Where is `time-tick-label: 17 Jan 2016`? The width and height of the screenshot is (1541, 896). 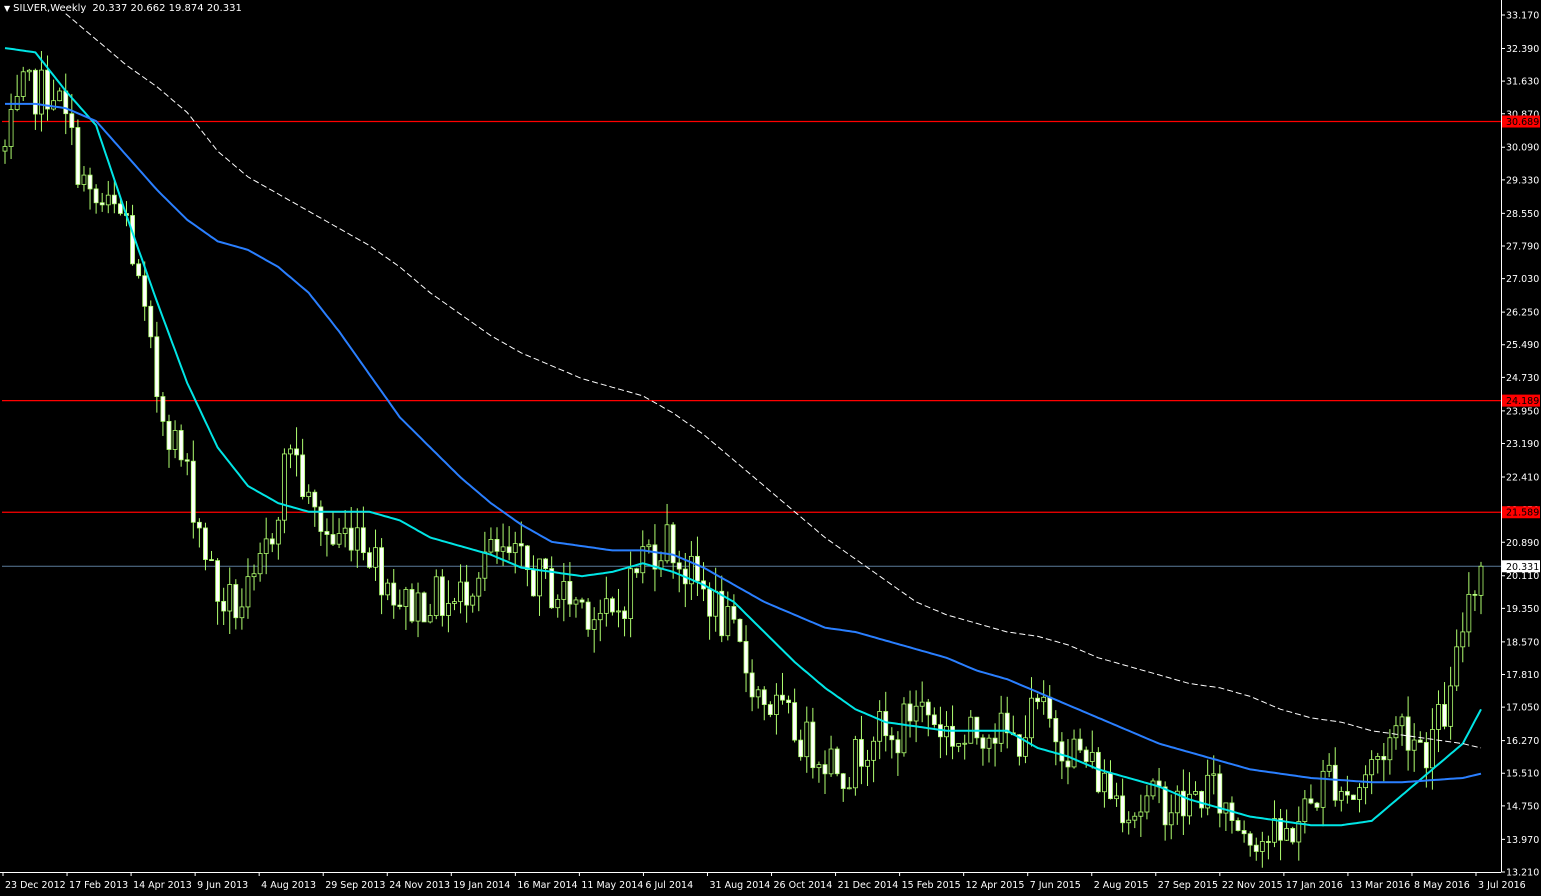
time-tick-label: 17 Jan 2016 is located at coordinates (1314, 885).